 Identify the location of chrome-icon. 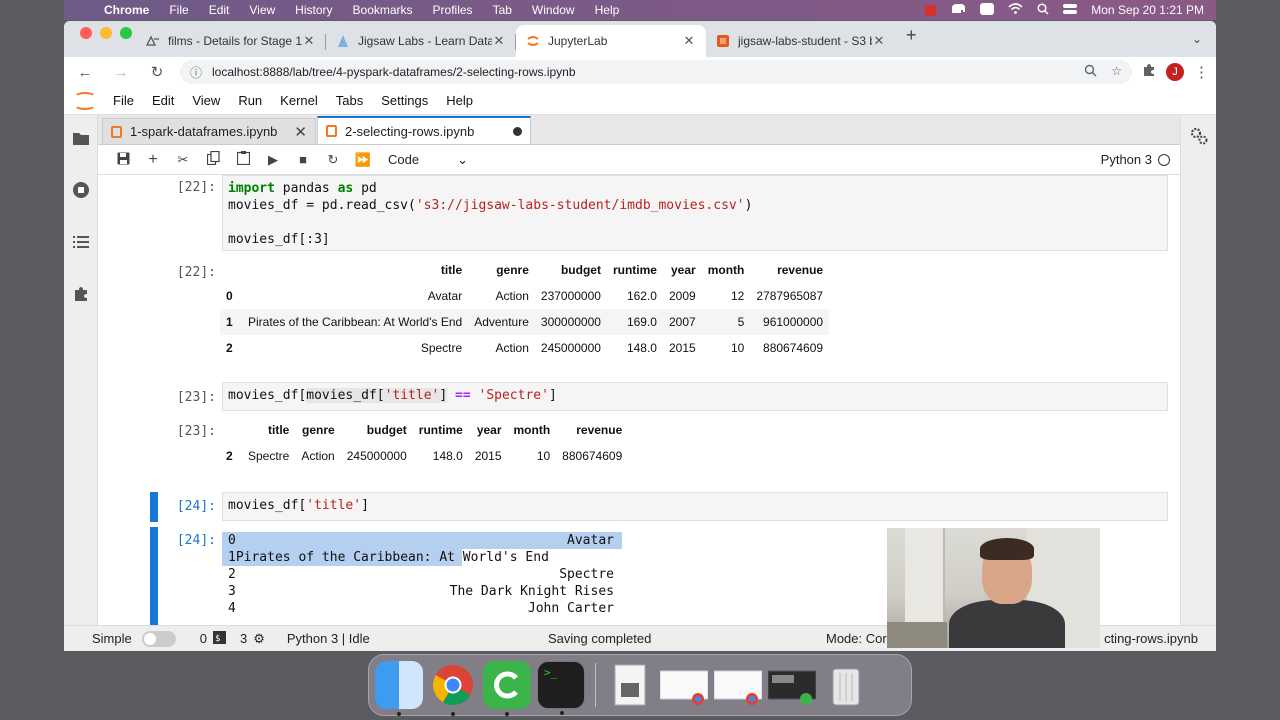
(453, 688).